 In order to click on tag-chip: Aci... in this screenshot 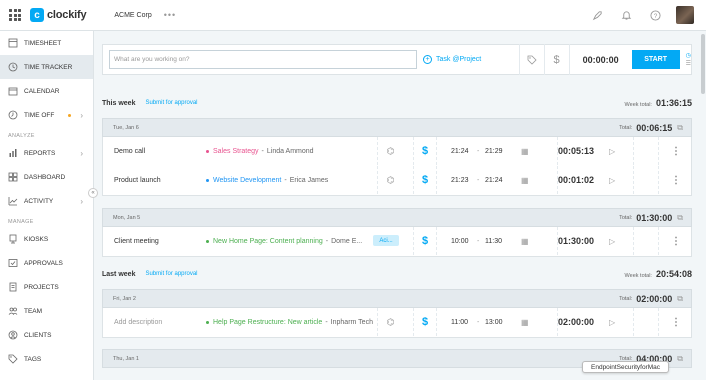, I will do `click(386, 240)`.